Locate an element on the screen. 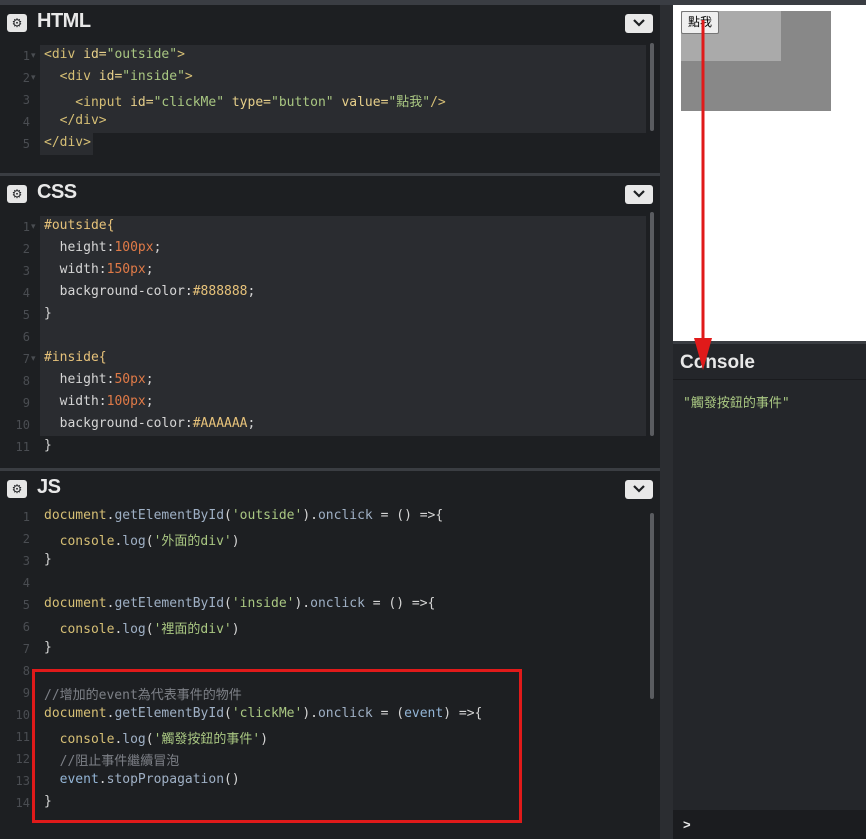  code-token: #inside{ is located at coordinates (75, 357).